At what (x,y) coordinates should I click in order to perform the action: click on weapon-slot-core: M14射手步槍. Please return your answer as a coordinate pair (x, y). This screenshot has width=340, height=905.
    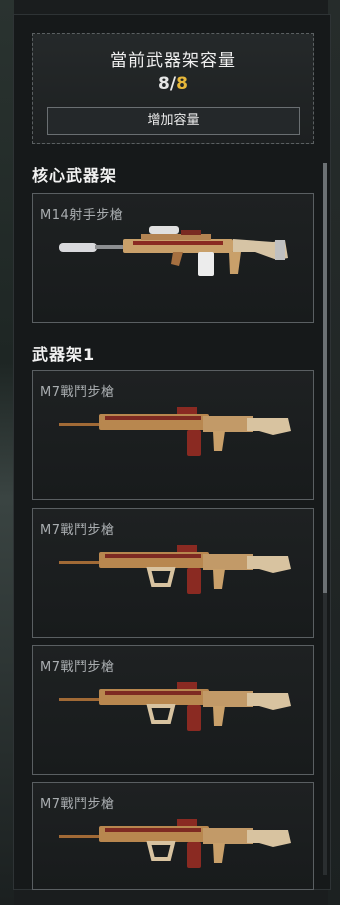
    Looking at the image, I should click on (173, 258).